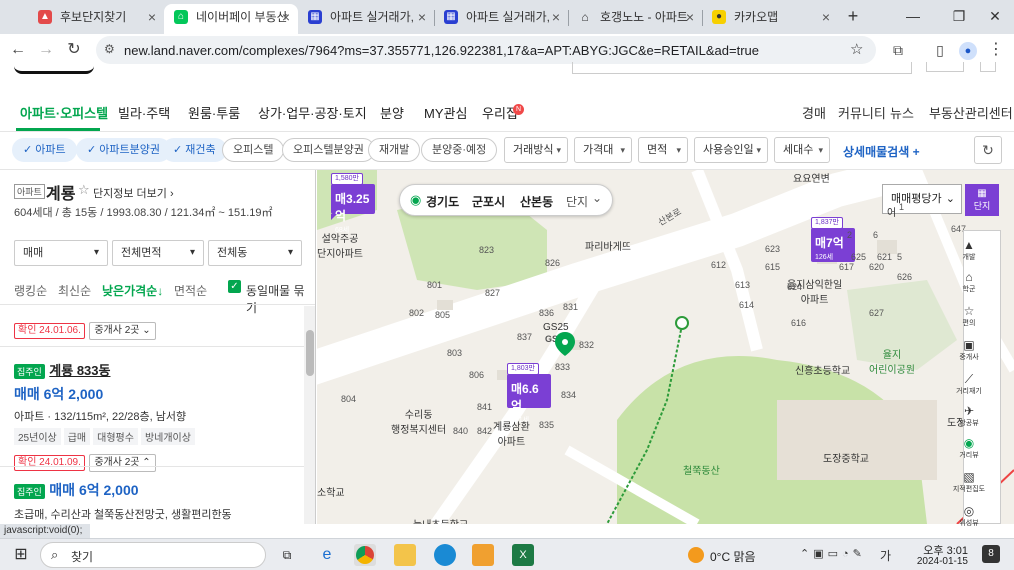  Describe the element at coordinates (405, 555) in the screenshot. I see `file-explorer-icon` at that location.